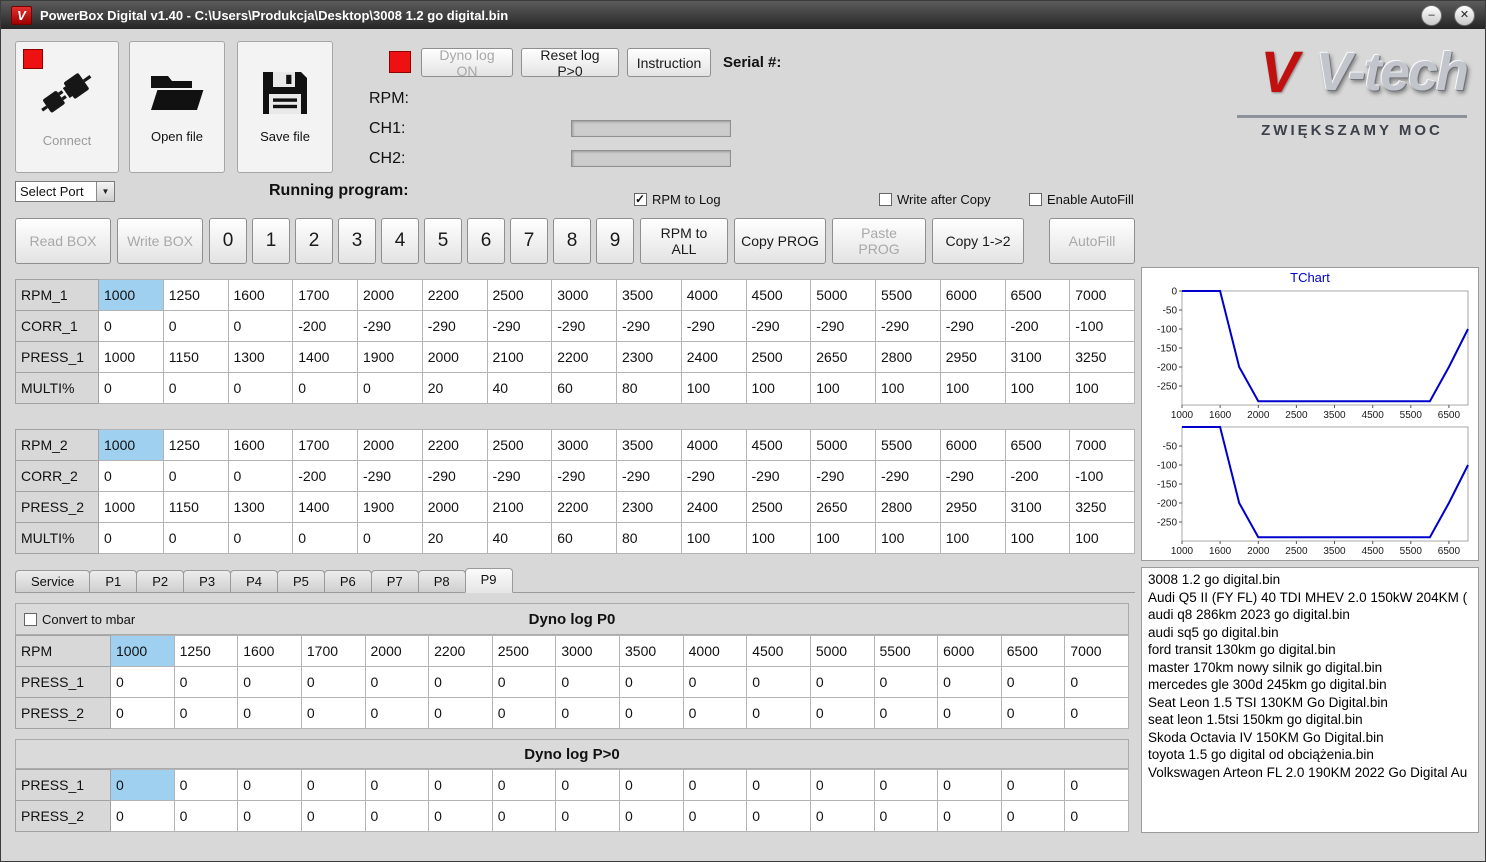  I want to click on cell-RPM-12: 5500, so click(906, 651).